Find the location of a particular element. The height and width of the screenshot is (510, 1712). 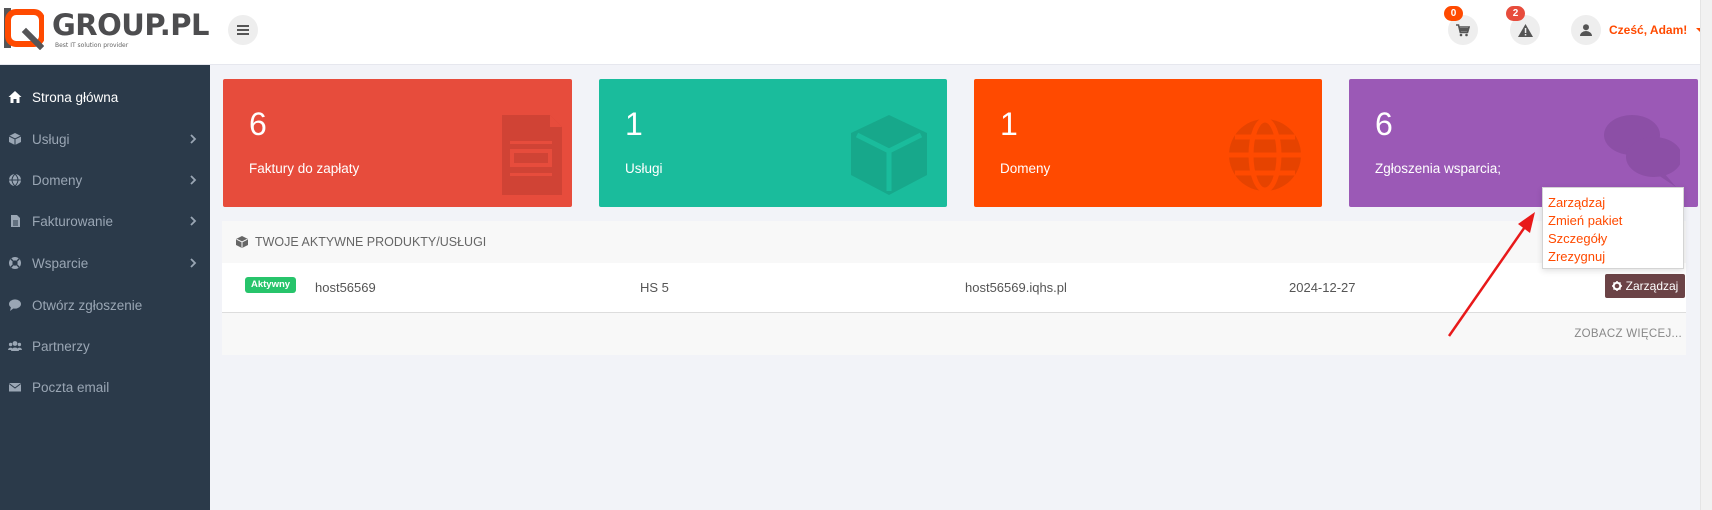

logo-text: GROUP.PL is located at coordinates (131, 25).